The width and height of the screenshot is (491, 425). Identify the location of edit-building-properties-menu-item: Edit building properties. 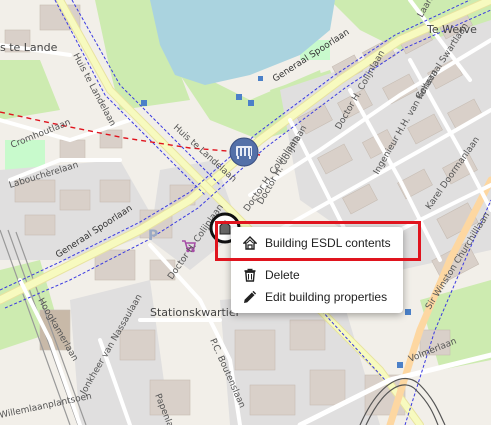
(317, 297).